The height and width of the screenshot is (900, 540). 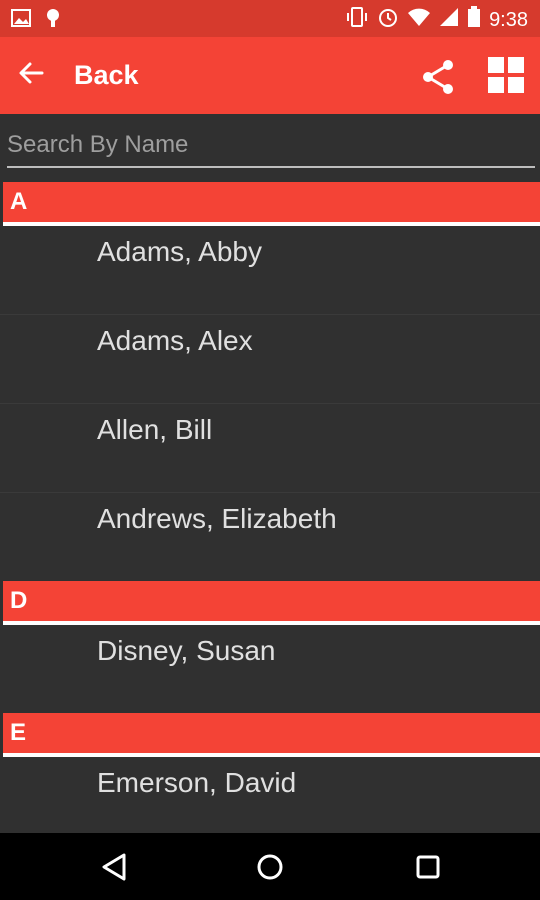 What do you see at coordinates (508, 19) in the screenshot?
I see `clock: 9:38` at bounding box center [508, 19].